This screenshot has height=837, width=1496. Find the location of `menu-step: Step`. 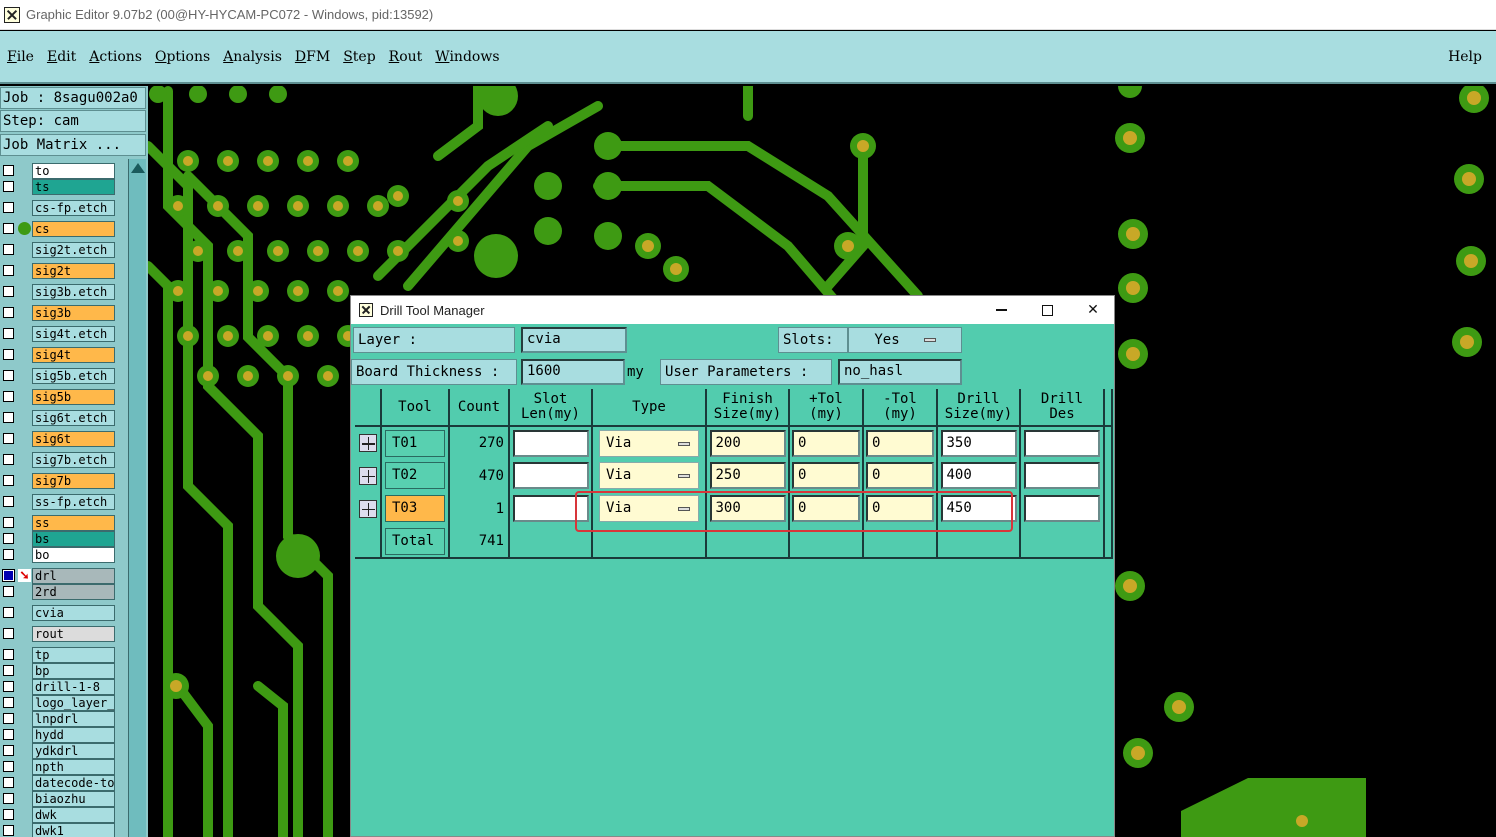

menu-step: Step is located at coordinates (359, 57).